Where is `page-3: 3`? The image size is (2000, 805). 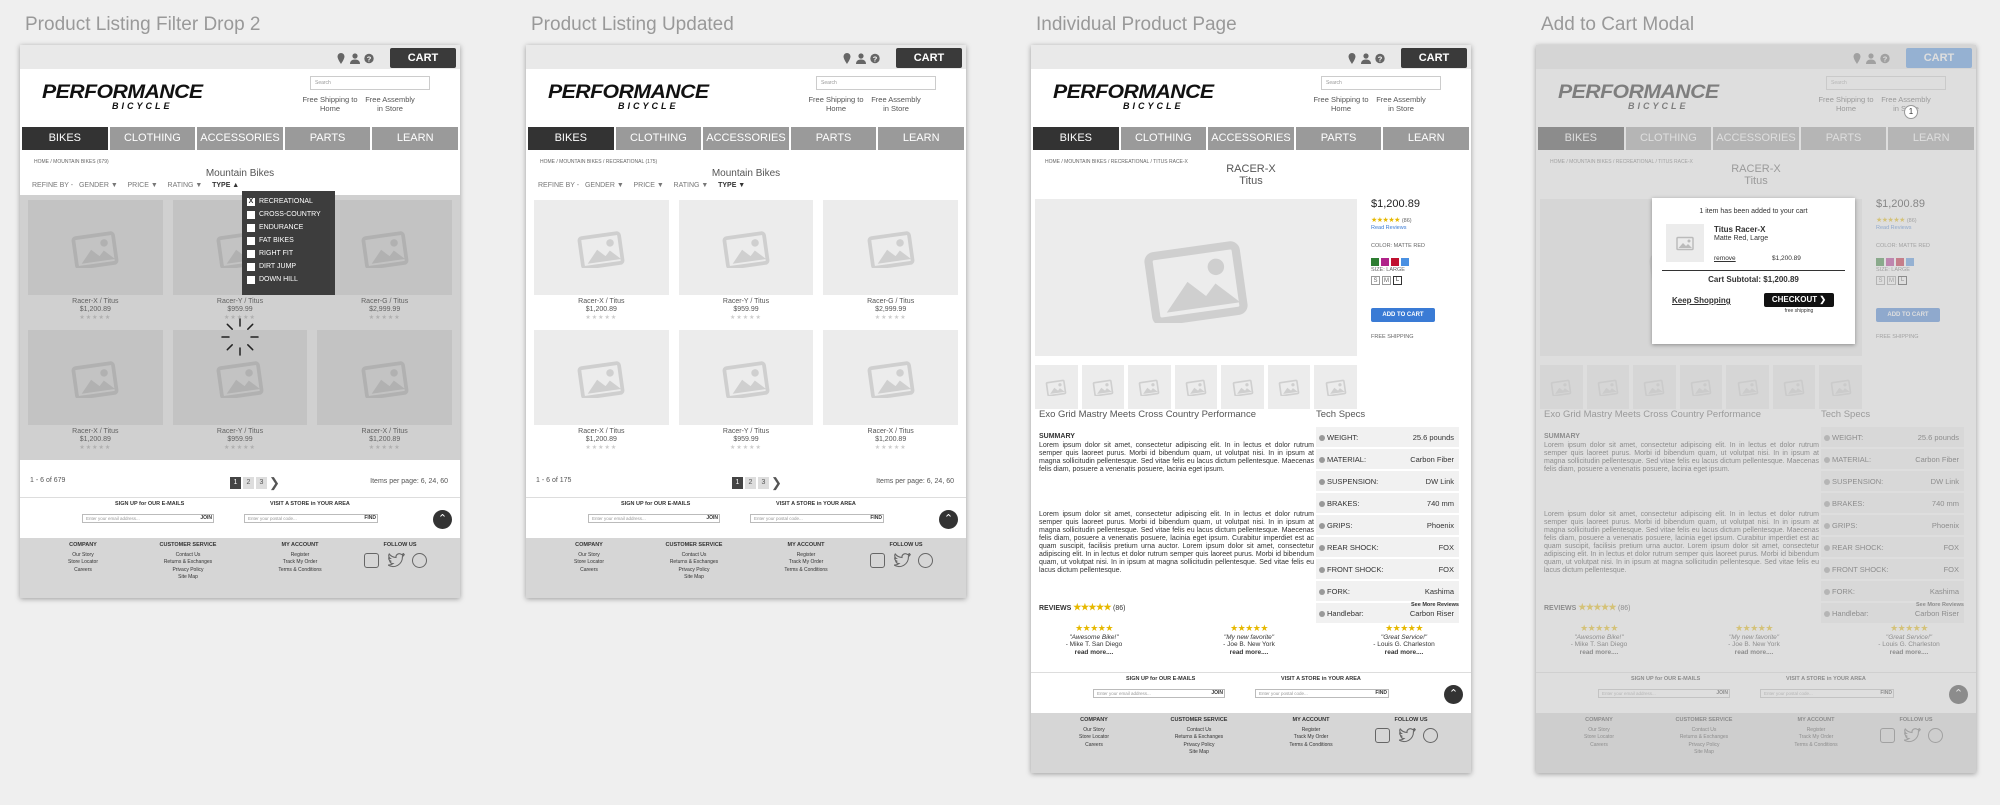 page-3: 3 is located at coordinates (763, 483).